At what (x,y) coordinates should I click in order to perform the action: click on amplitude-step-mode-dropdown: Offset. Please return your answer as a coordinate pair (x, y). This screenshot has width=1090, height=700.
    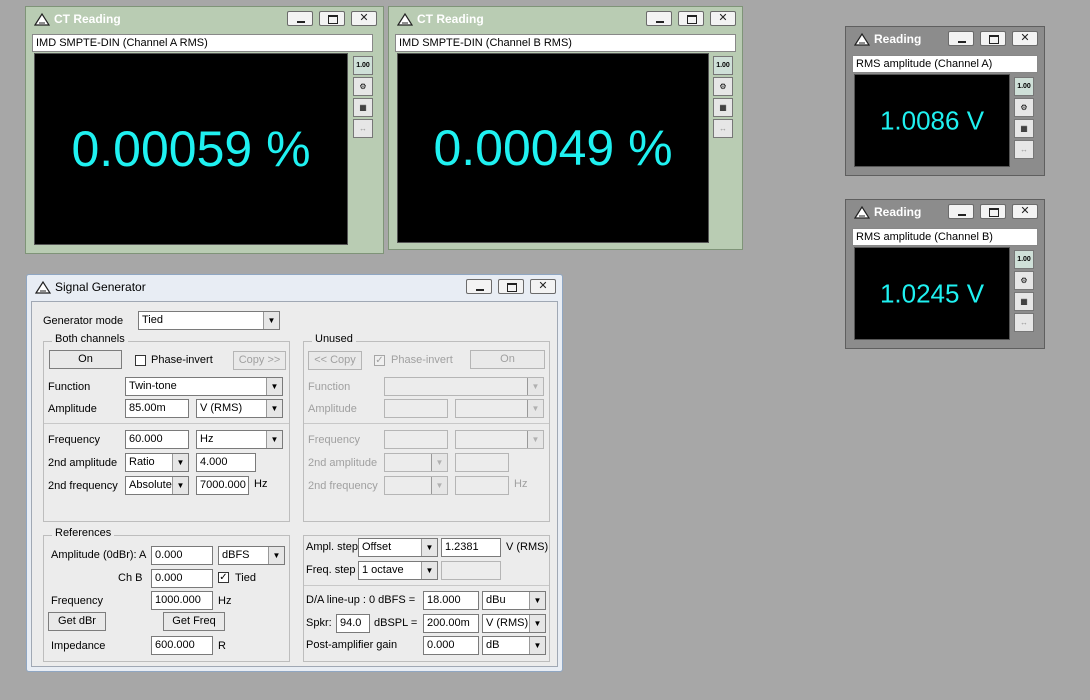
    Looking at the image, I should click on (398, 547).